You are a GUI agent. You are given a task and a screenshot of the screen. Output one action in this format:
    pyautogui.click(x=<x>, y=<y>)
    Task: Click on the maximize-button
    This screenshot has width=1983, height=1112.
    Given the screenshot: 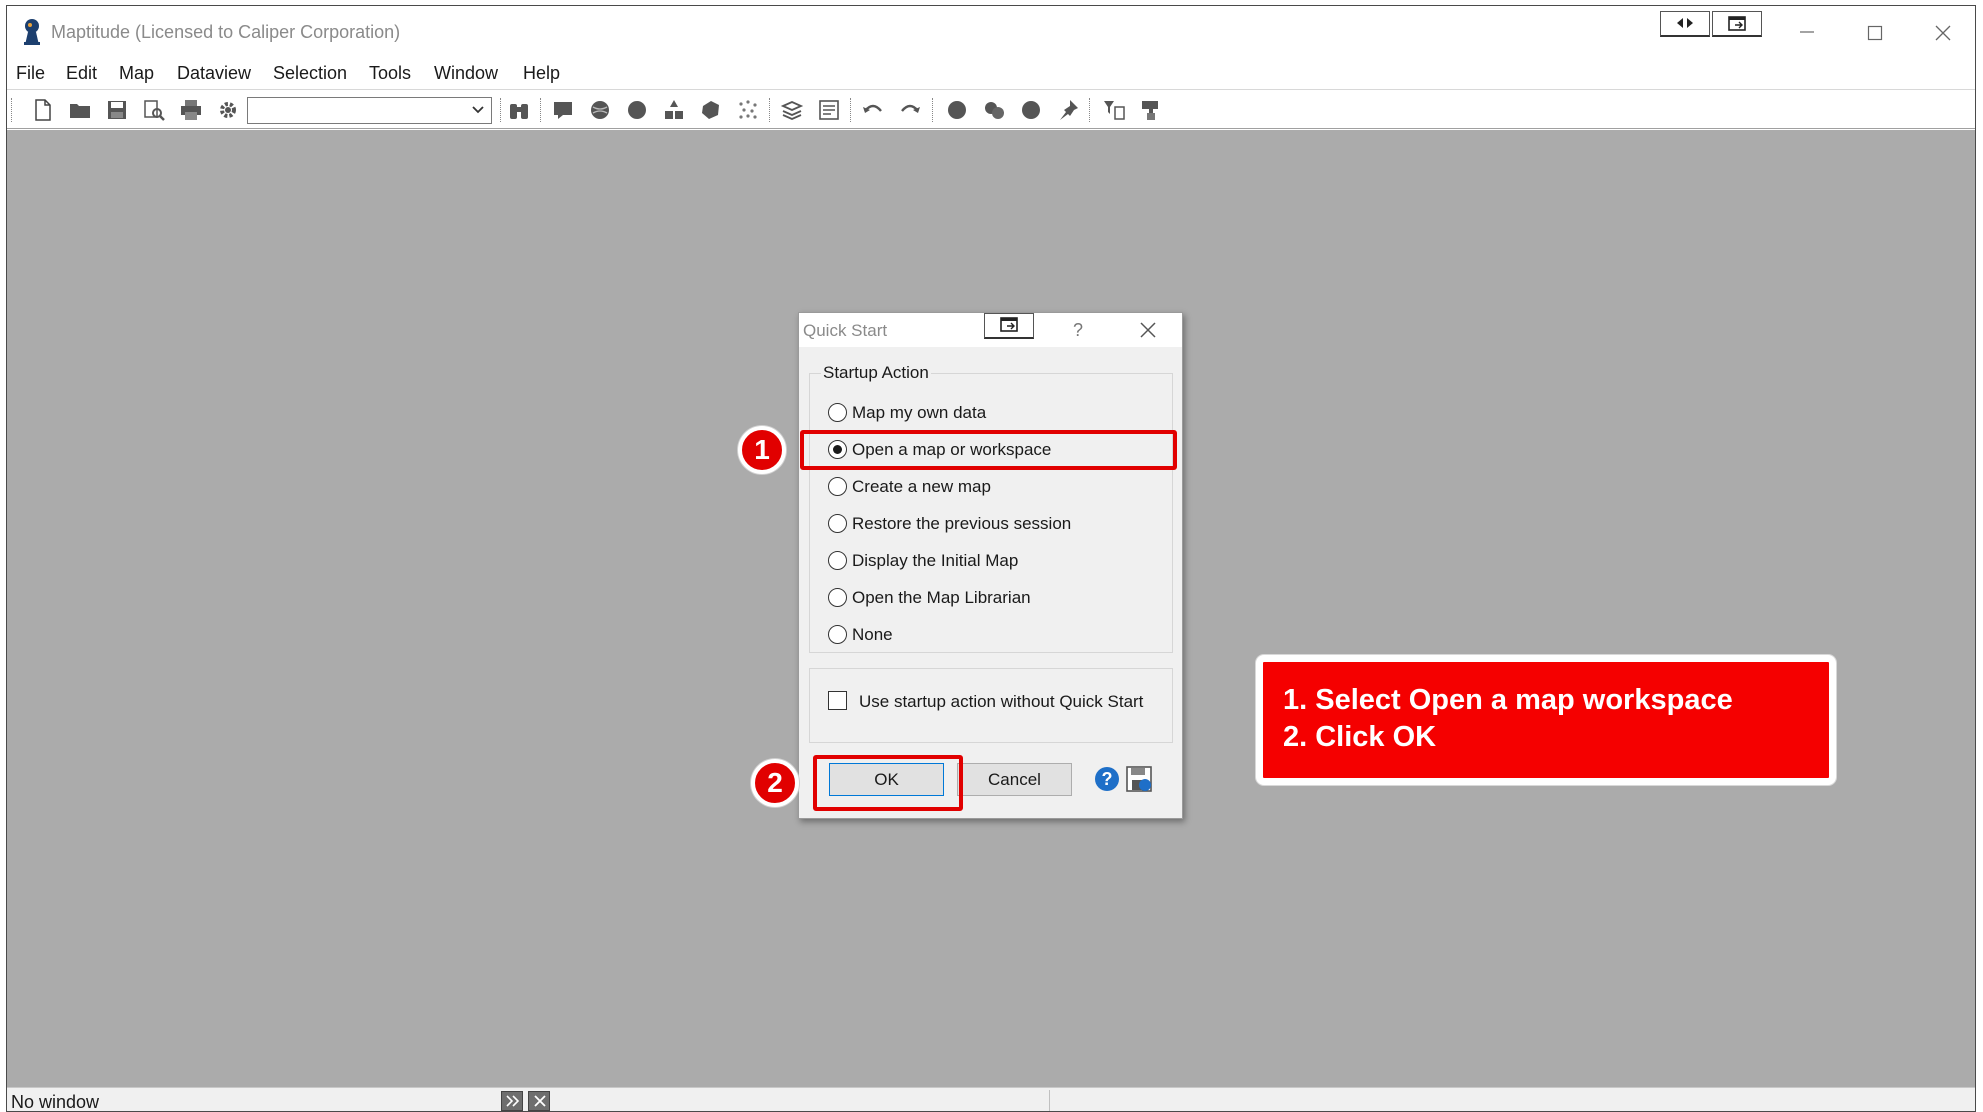 What is the action you would take?
    pyautogui.click(x=1875, y=32)
    